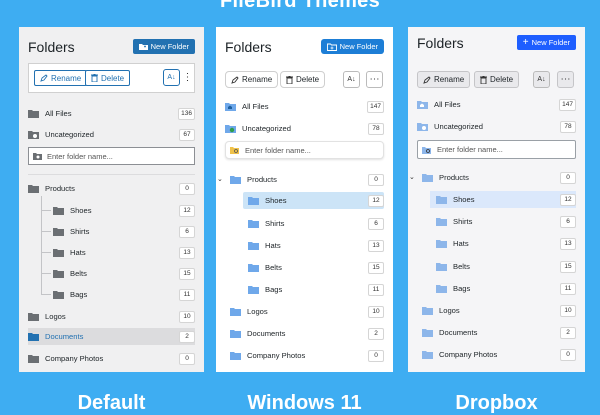  Describe the element at coordinates (568, 199) in the screenshot. I see `count-badge: 12` at that location.